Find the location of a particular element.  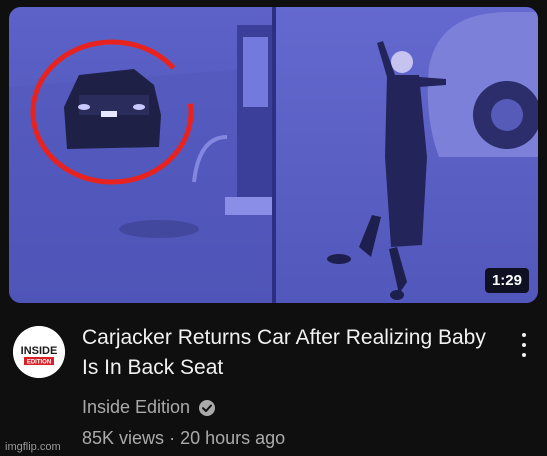

svg-text: EDITION is located at coordinates (39, 363).